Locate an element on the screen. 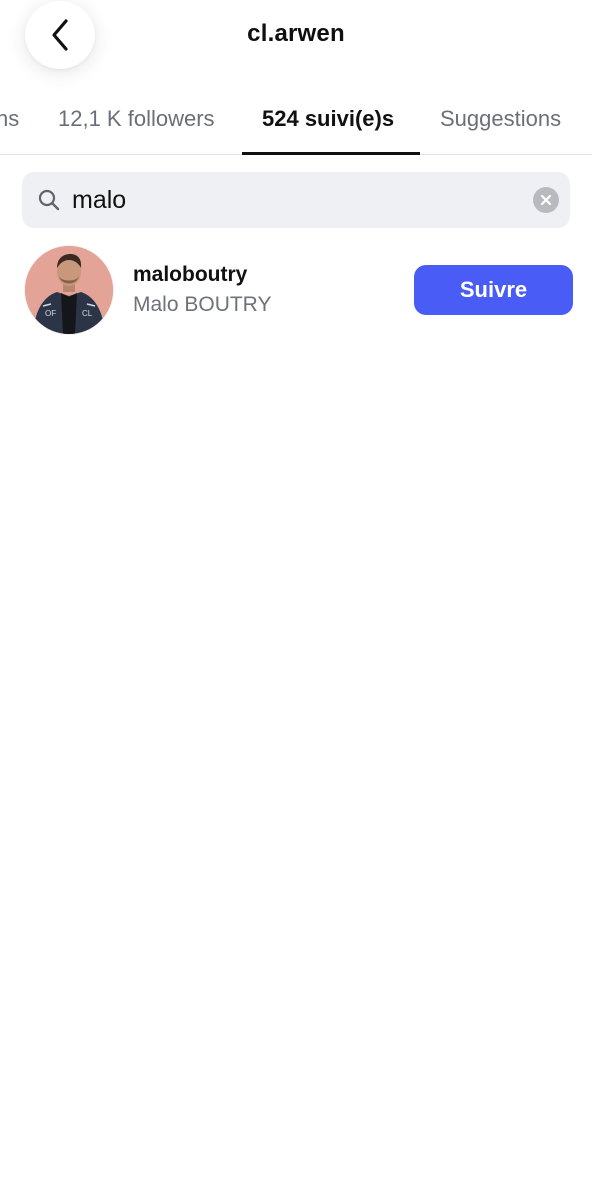 This screenshot has height=1200, width=592. header: cl.arwen is located at coordinates (296, 38).